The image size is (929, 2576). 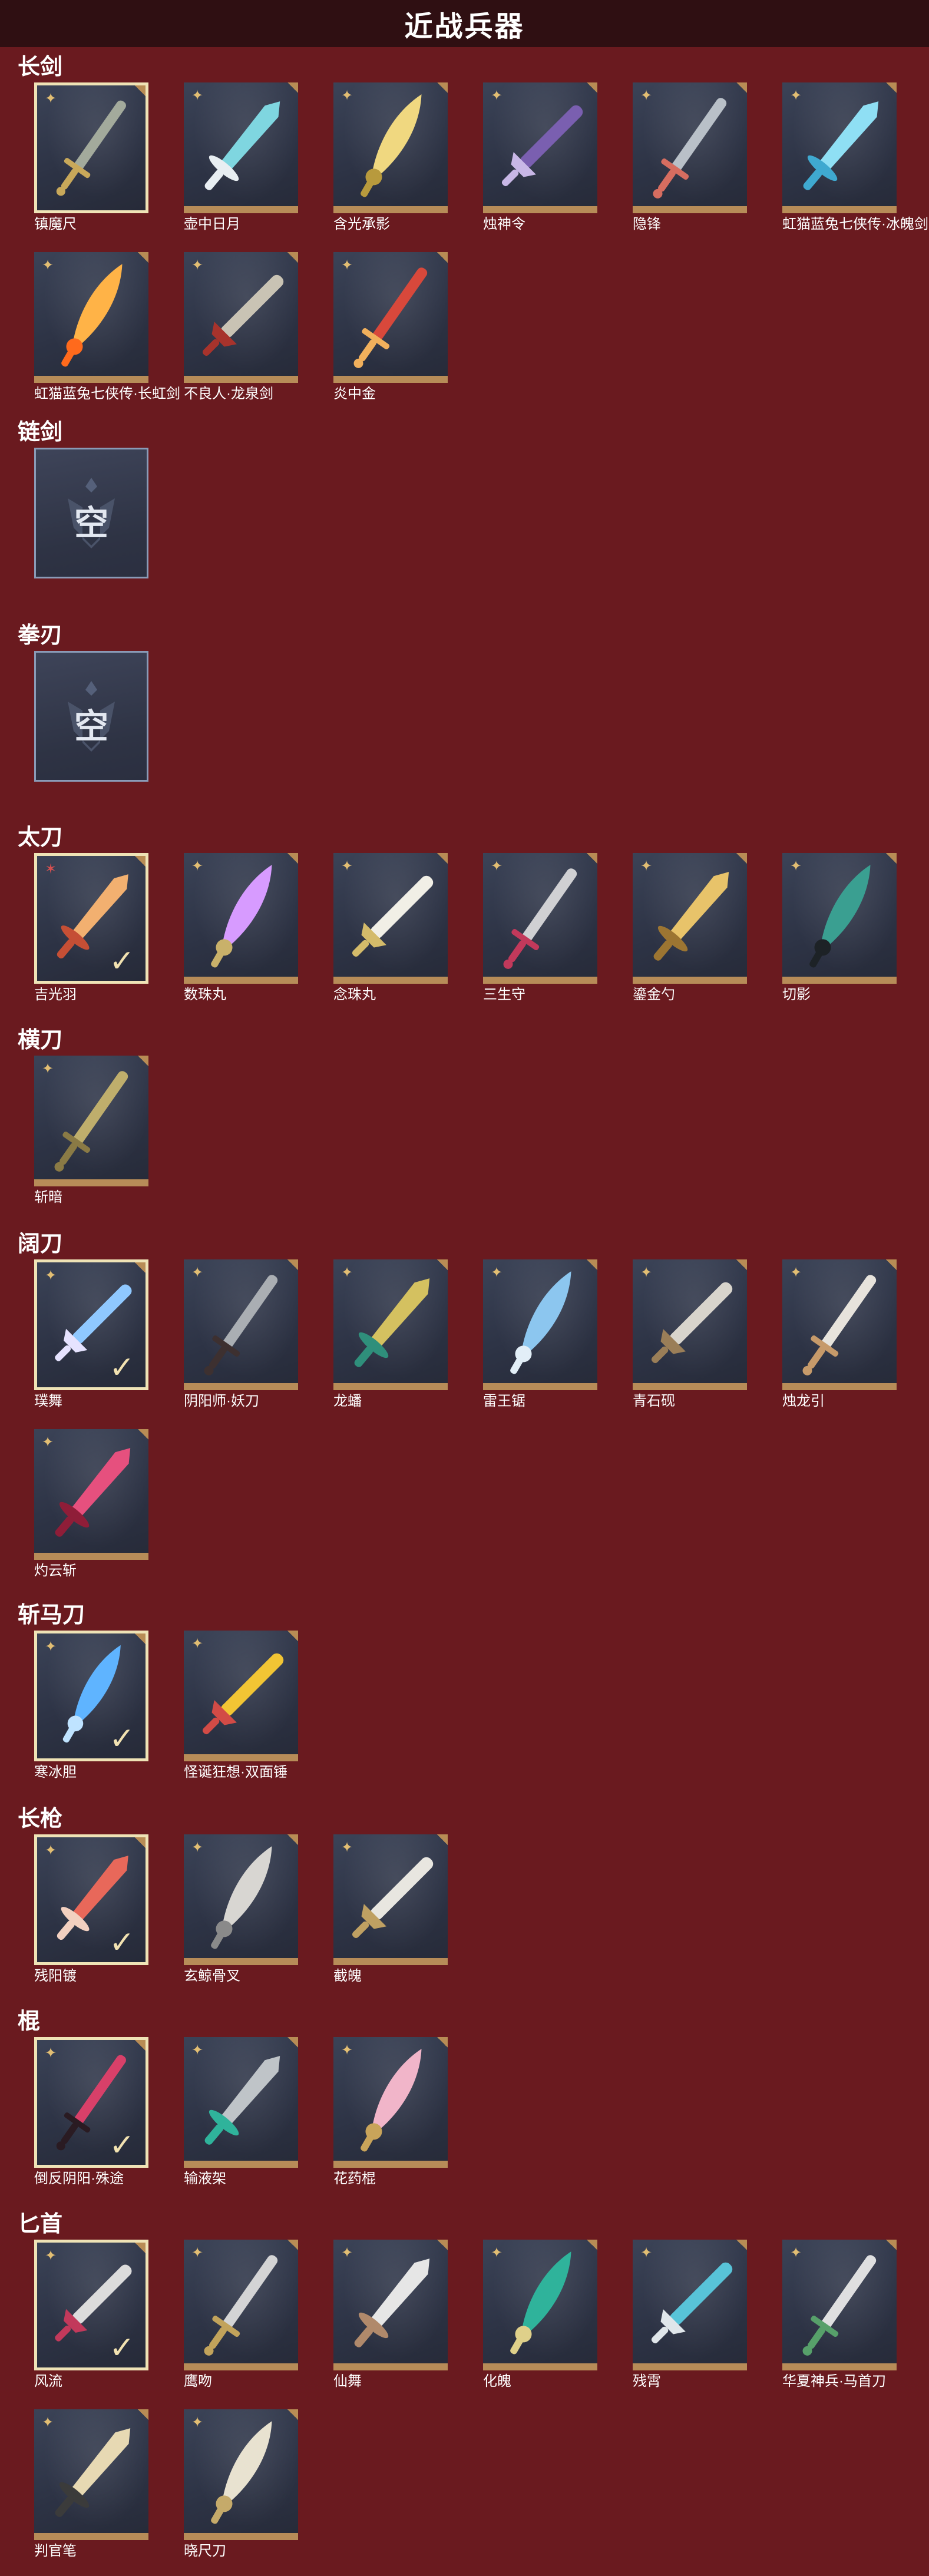 I want to click on weapon-name: 三生守, so click(x=504, y=995).